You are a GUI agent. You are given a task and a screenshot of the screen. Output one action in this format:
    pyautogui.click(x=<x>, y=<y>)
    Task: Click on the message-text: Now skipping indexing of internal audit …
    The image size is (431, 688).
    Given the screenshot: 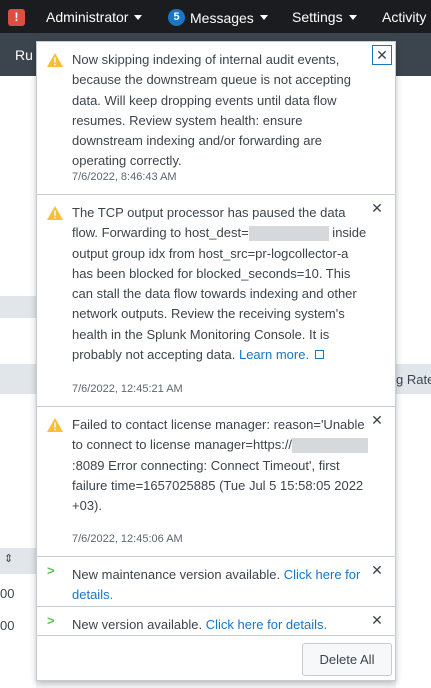 What is the action you would take?
    pyautogui.click(x=211, y=110)
    